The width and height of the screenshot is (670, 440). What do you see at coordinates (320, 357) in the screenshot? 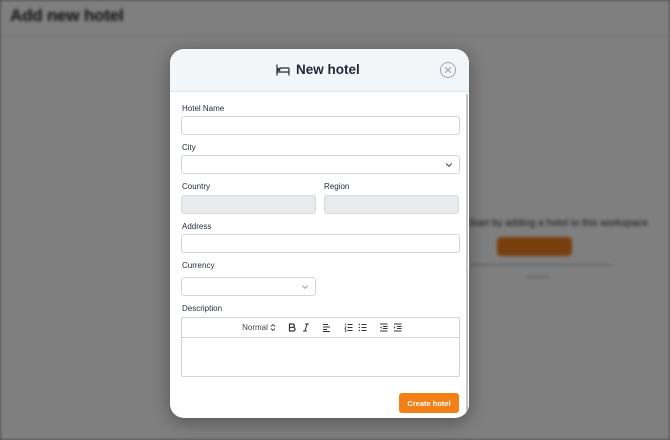
I see `description-editor-body` at bounding box center [320, 357].